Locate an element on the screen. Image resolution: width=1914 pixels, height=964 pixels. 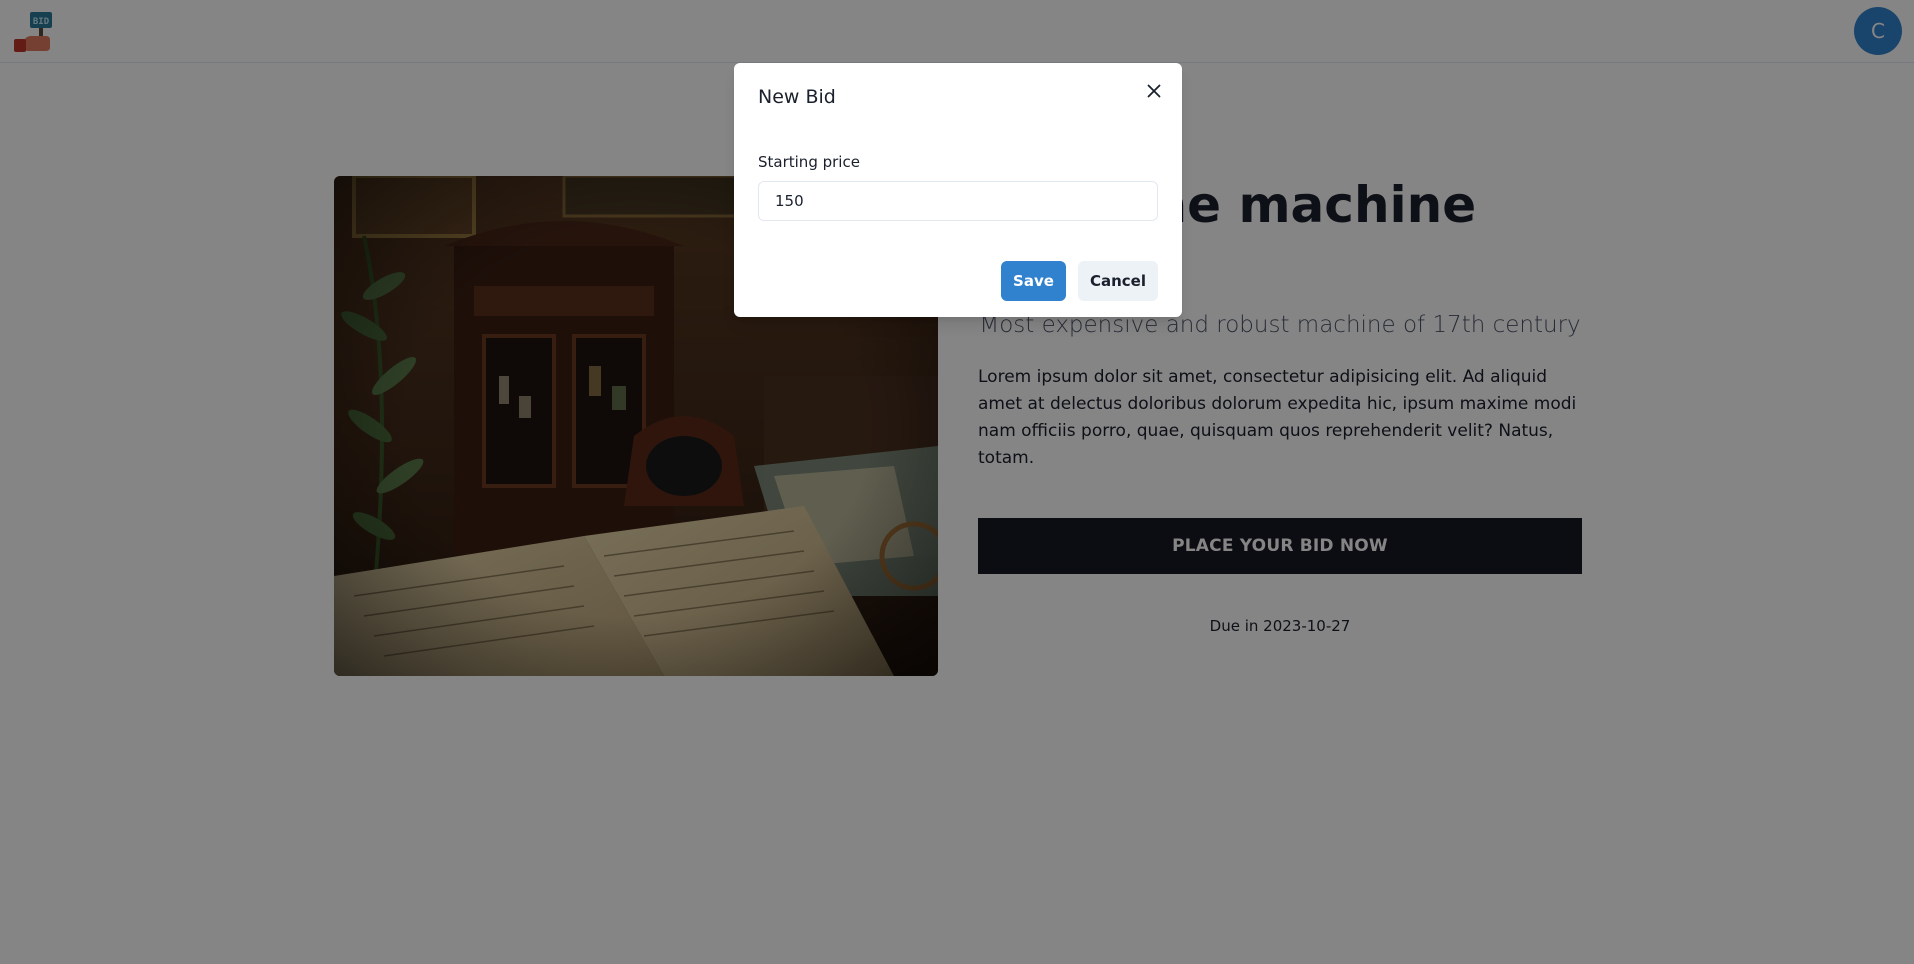
cancel-button: Cancel is located at coordinates (1118, 281).